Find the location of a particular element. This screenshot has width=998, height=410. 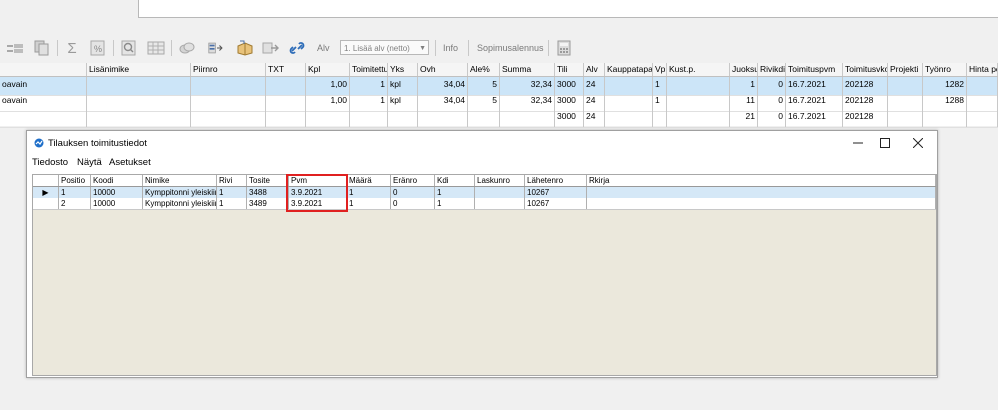

dialog-titlebar: Tilauksen toimitustiedot is located at coordinates (482, 143).